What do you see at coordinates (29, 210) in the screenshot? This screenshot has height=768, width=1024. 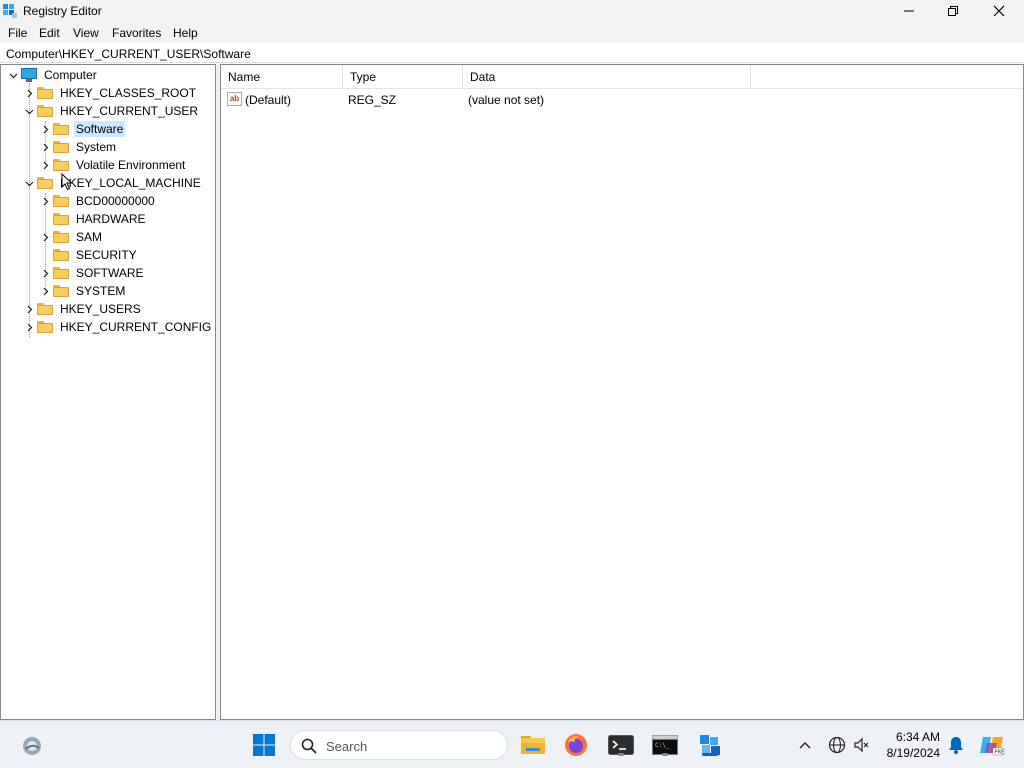 I see `tree-connector` at bounding box center [29, 210].